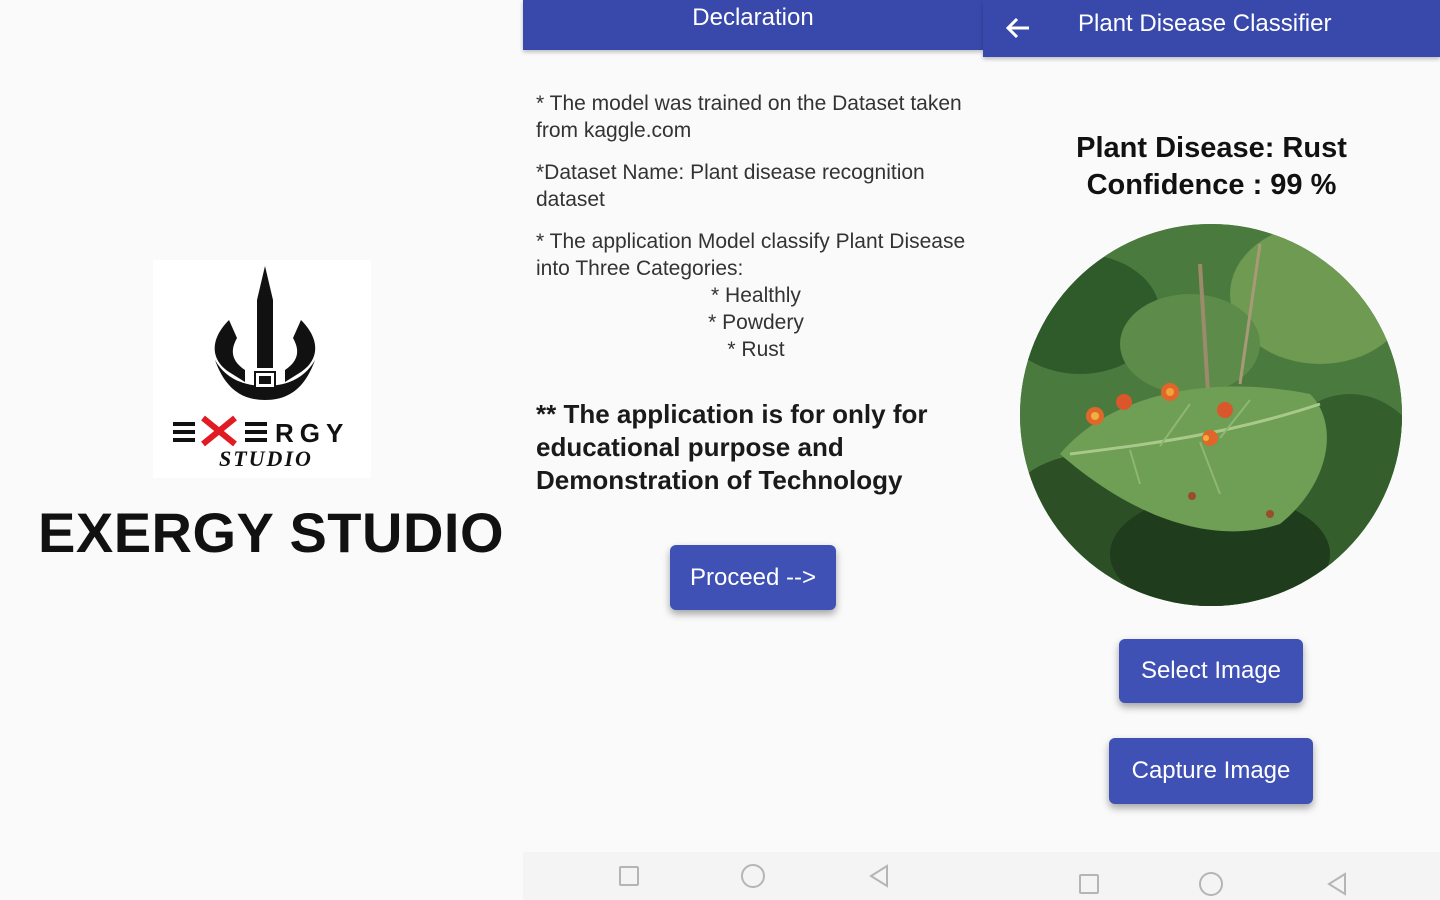 This screenshot has height=900, width=1440. Describe the element at coordinates (1211, 671) in the screenshot. I see `select-image-button: Select Image` at that location.